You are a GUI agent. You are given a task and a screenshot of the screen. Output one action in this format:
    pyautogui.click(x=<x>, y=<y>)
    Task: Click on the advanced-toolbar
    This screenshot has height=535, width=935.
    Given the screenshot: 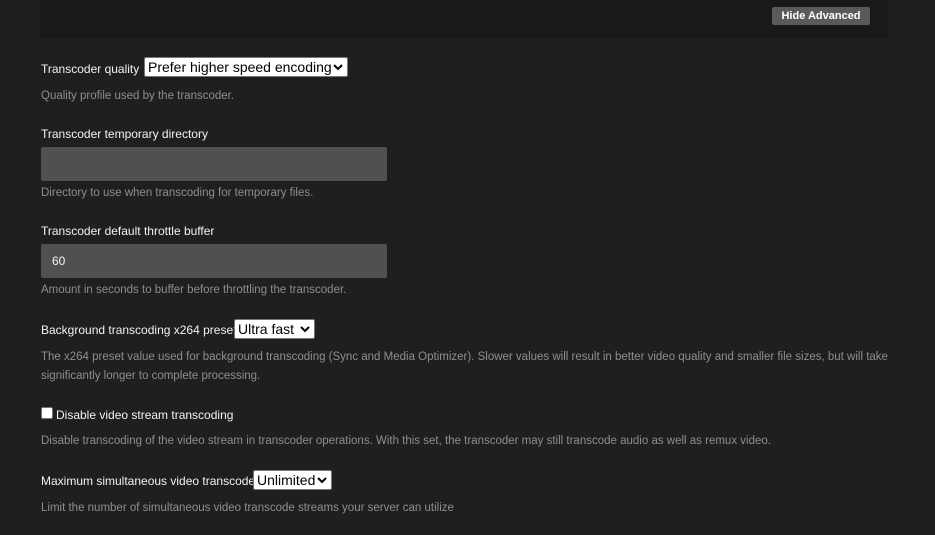 What is the action you would take?
    pyautogui.click(x=464, y=19)
    